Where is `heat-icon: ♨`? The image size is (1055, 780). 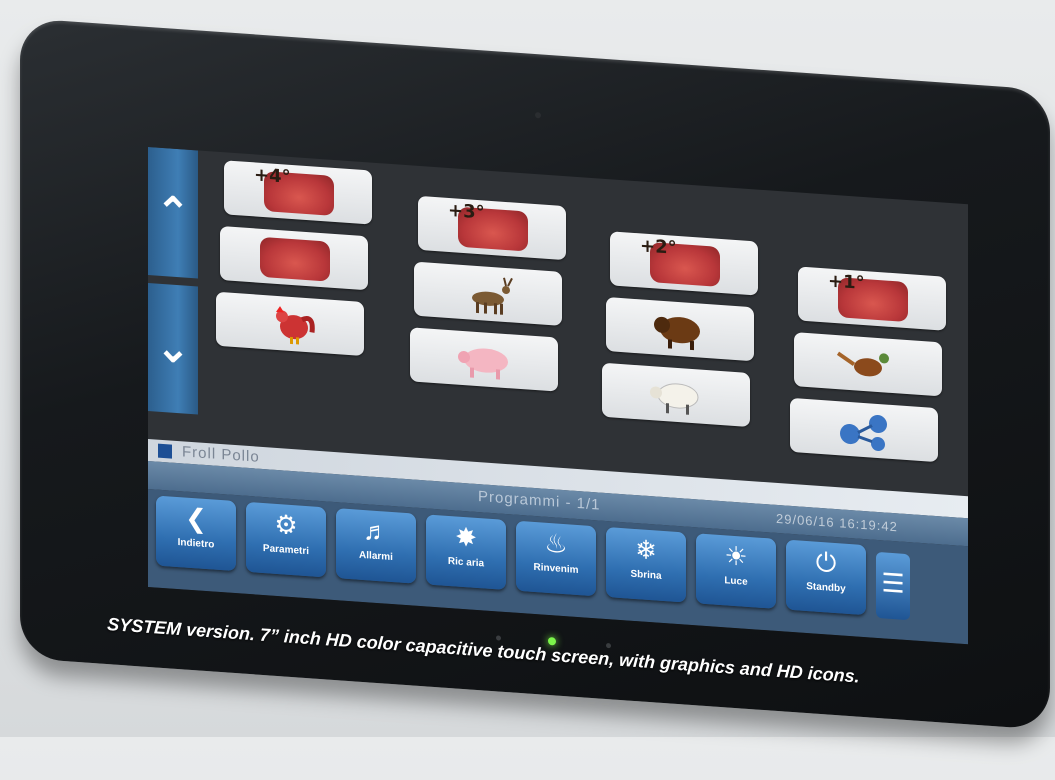 heat-icon: ♨ is located at coordinates (556, 543).